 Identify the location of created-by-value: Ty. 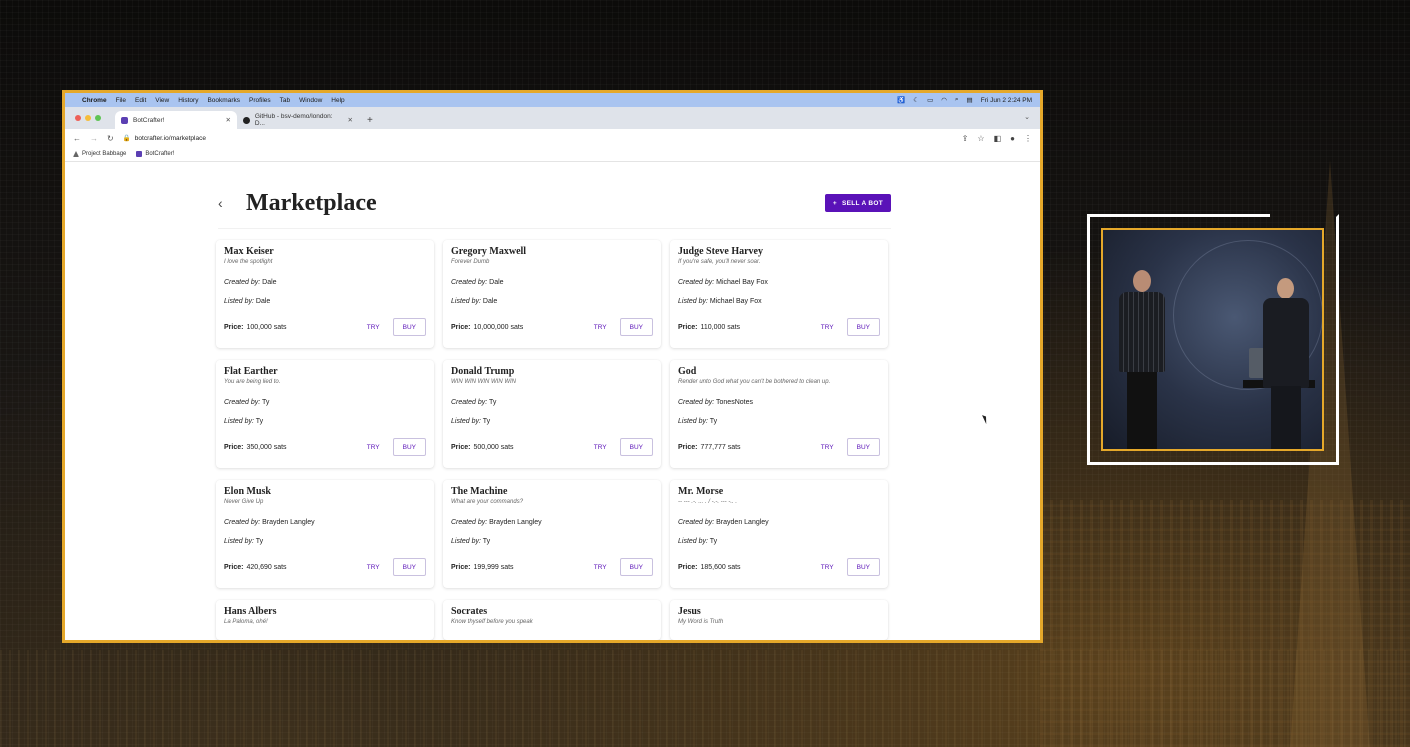
(493, 402).